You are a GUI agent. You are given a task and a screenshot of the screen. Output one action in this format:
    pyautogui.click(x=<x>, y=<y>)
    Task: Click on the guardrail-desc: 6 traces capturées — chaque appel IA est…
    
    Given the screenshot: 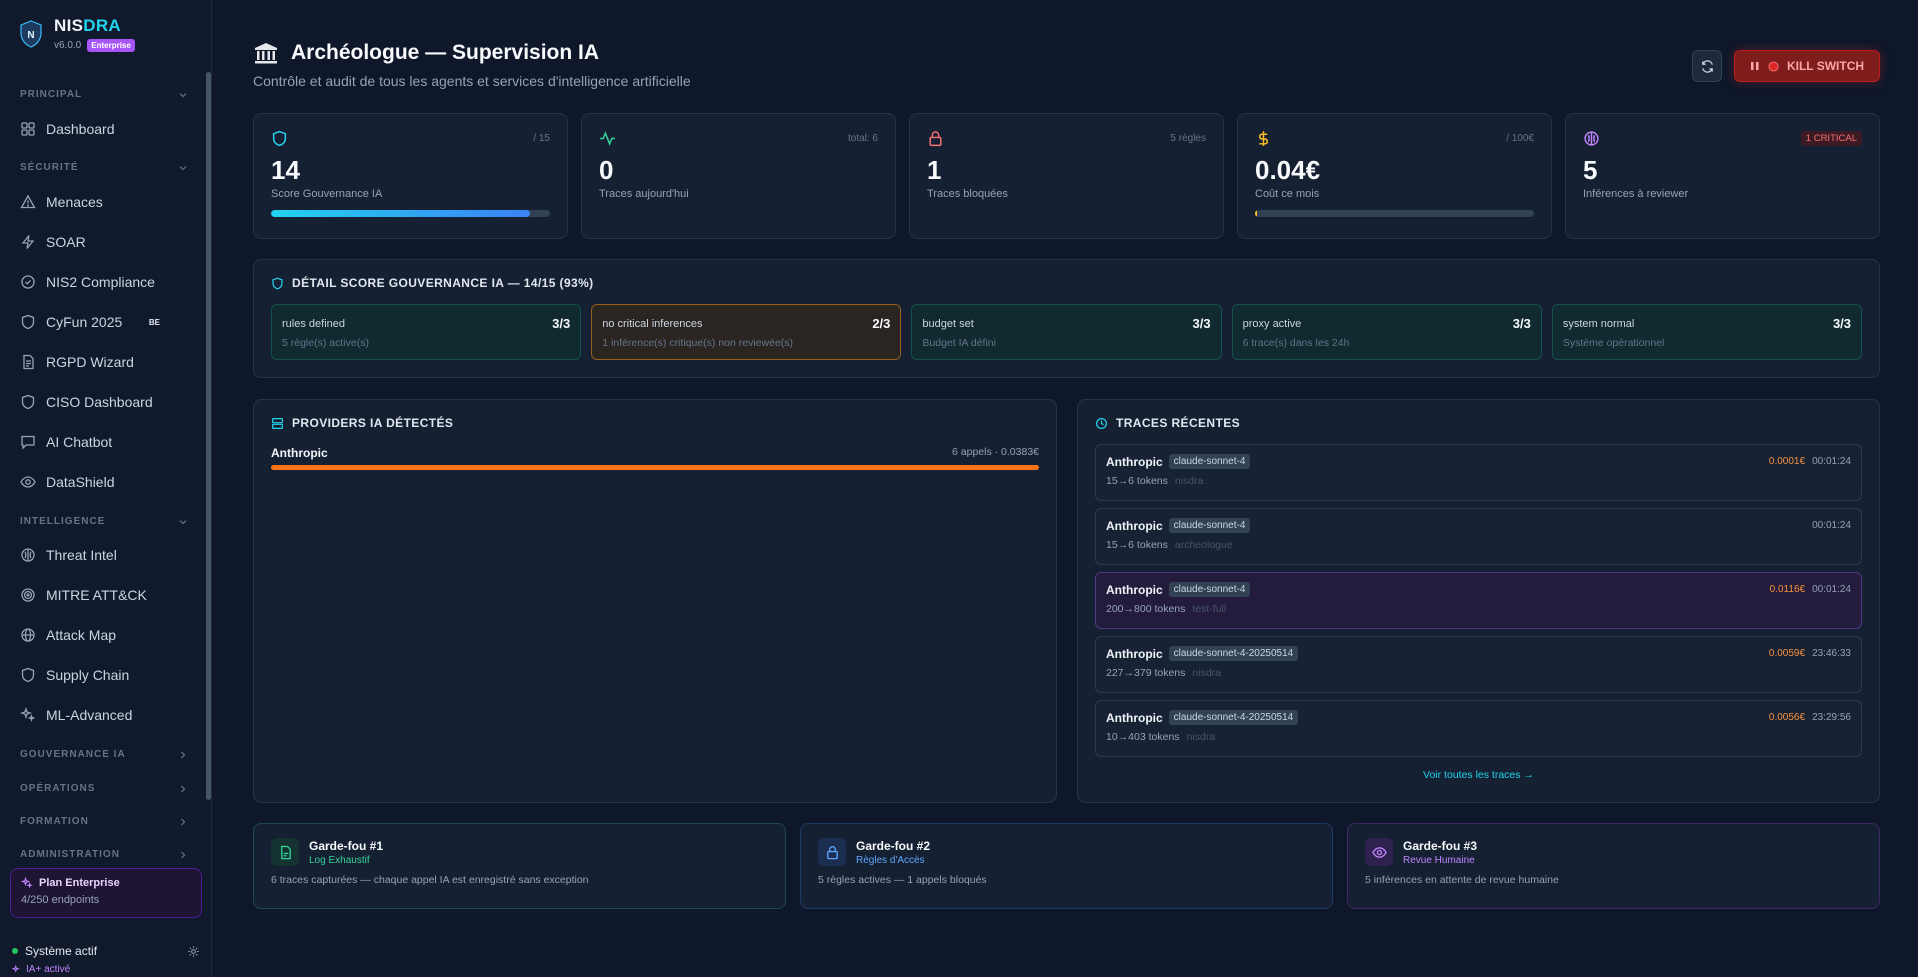 What is the action you would take?
    pyautogui.click(x=430, y=880)
    